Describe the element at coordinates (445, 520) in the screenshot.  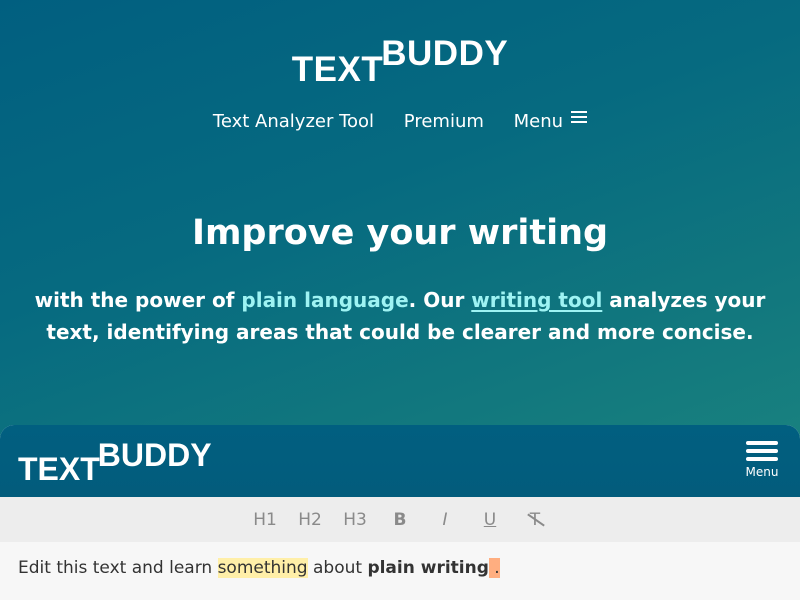
I see `italic-button: I` at that location.